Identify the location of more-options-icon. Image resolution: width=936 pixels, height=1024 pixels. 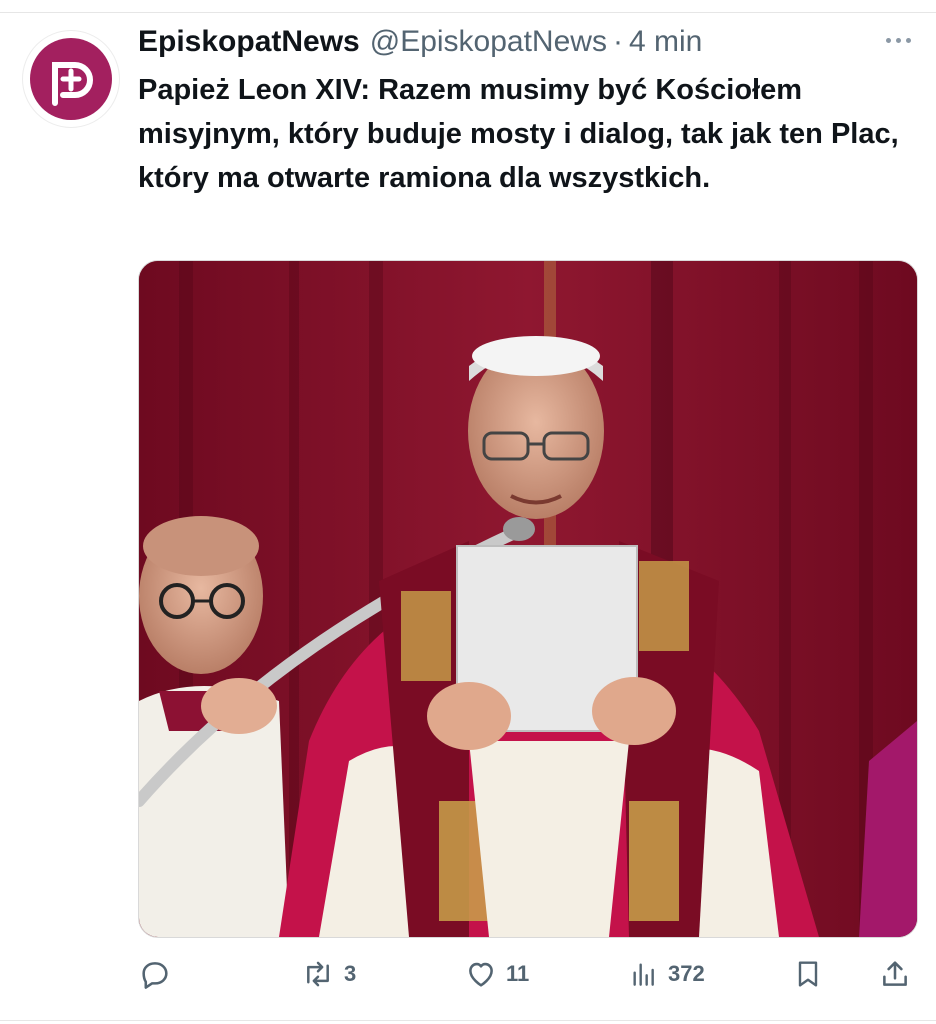
(898, 40).